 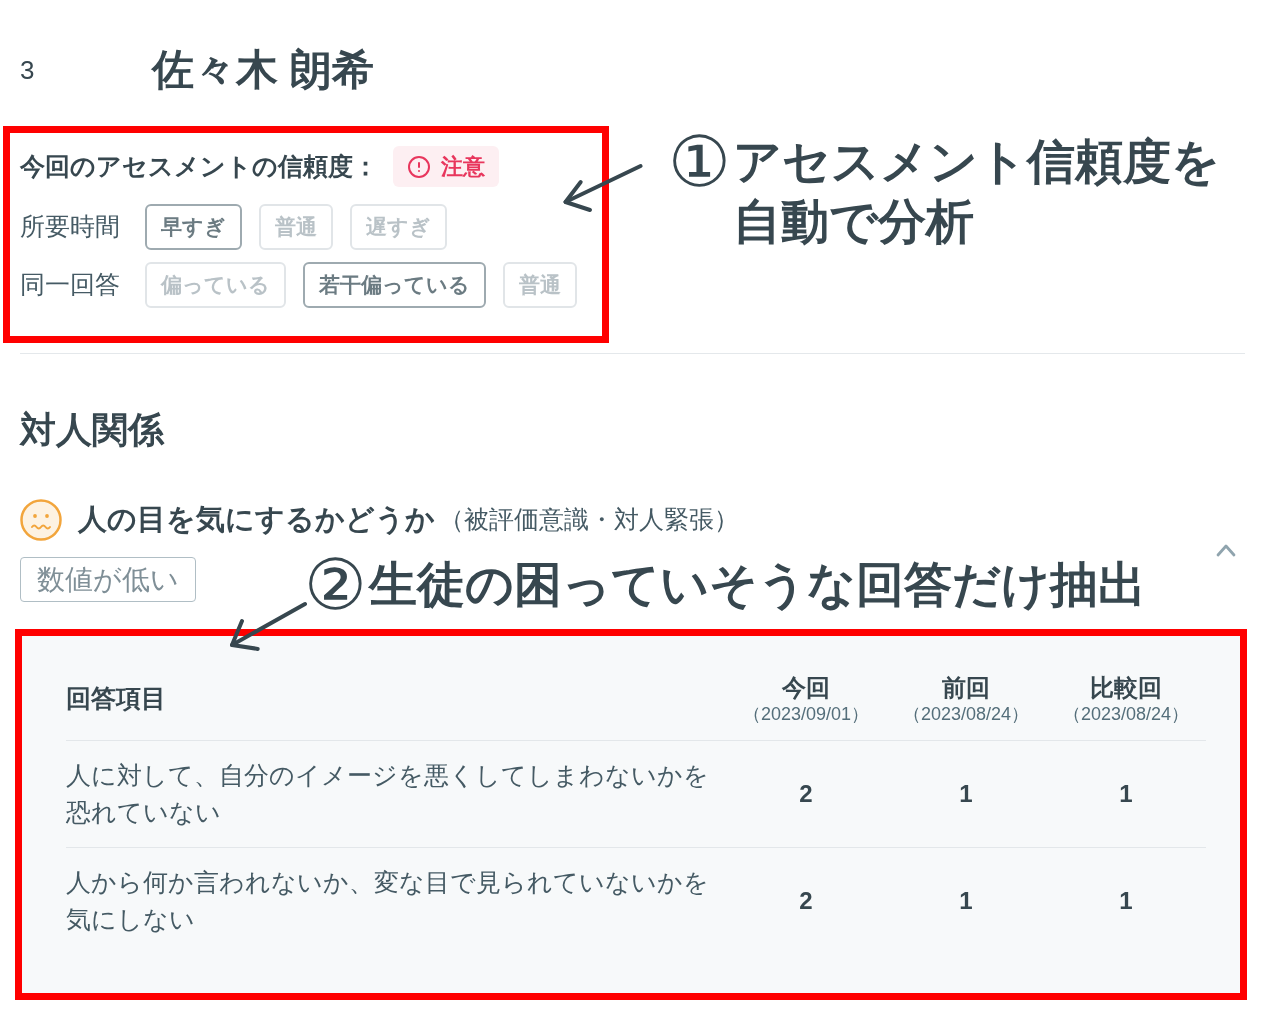 I want to click on column-date: （2023/09/01）, so click(x=806, y=714).